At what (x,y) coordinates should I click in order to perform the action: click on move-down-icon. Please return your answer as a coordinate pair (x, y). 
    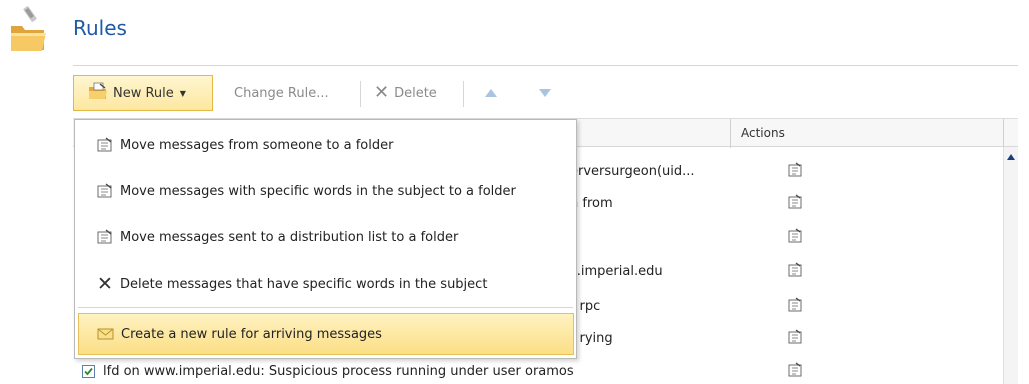
    Looking at the image, I should click on (545, 93).